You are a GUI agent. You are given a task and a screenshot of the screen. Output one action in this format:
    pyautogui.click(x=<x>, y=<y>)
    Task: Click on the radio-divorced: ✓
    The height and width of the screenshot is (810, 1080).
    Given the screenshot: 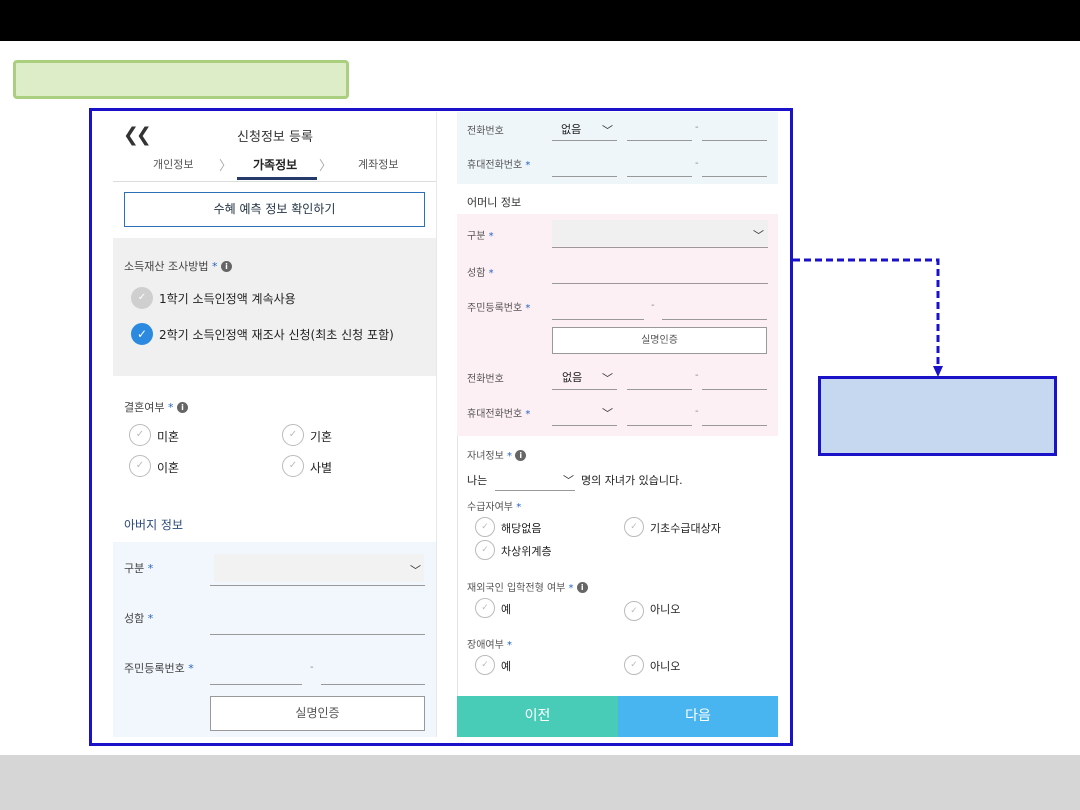 What is the action you would take?
    pyautogui.click(x=140, y=466)
    